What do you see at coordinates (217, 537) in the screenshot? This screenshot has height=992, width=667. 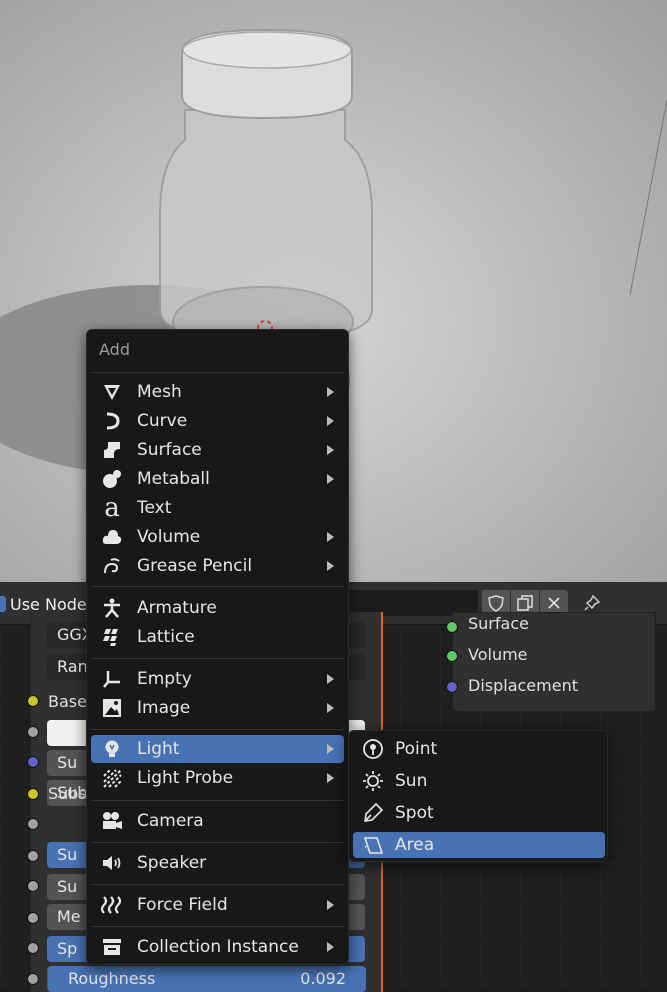 I see `menu-item-volume: Volume` at bounding box center [217, 537].